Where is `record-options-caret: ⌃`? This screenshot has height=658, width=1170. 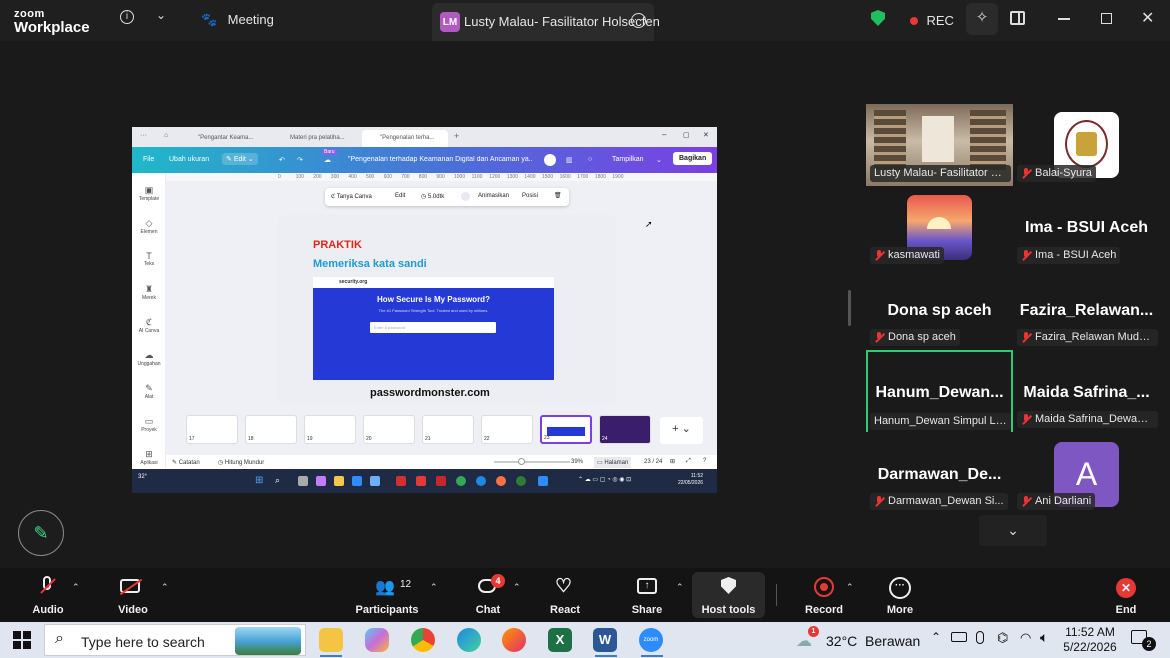
record-options-caret: ⌃ is located at coordinates (850, 587).